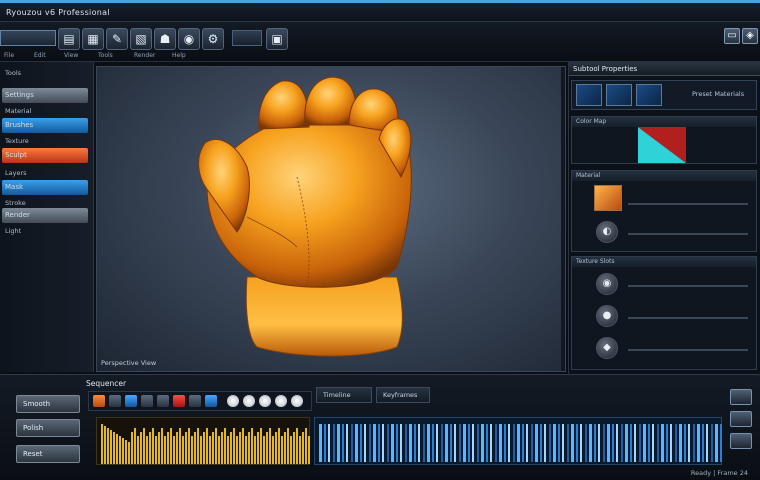 This screenshot has height=480, width=760. I want to click on lp-row-sculpt: Sculpt, so click(45, 155).